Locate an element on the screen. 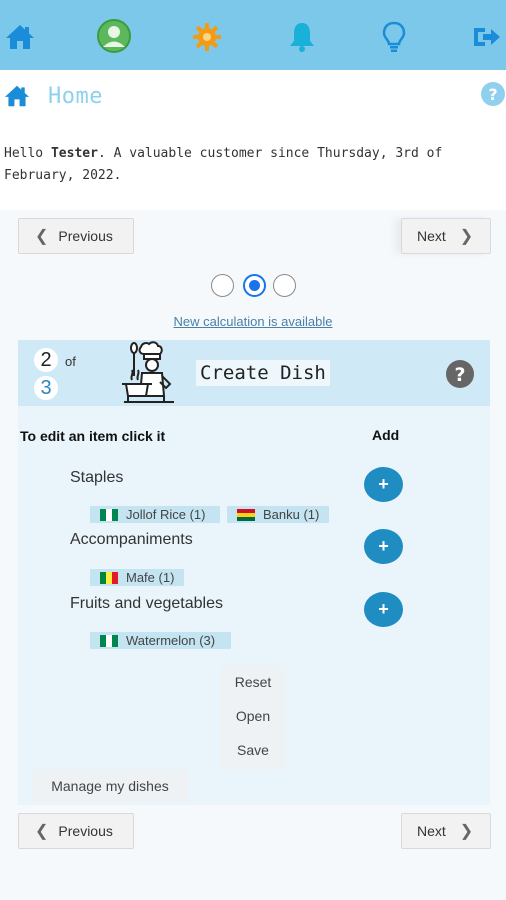 This screenshot has width=506, height=900. step-current: 2 is located at coordinates (46, 360).